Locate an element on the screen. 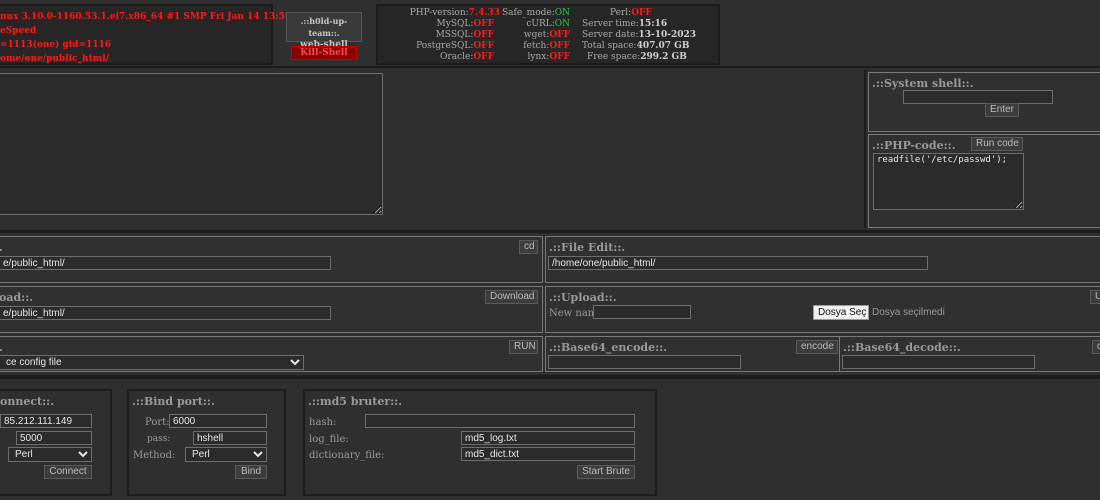 The height and width of the screenshot is (500, 1100). cd-panel: . cd is located at coordinates (271, 259).